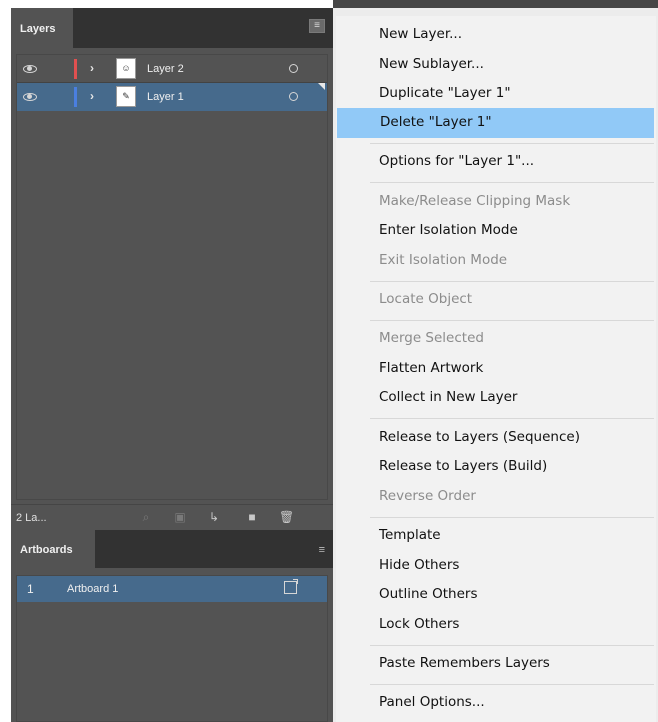 Image resolution: width=658 pixels, height=722 pixels. What do you see at coordinates (172, 589) in the screenshot?
I see `artboard-row: 1 Artboard 1` at bounding box center [172, 589].